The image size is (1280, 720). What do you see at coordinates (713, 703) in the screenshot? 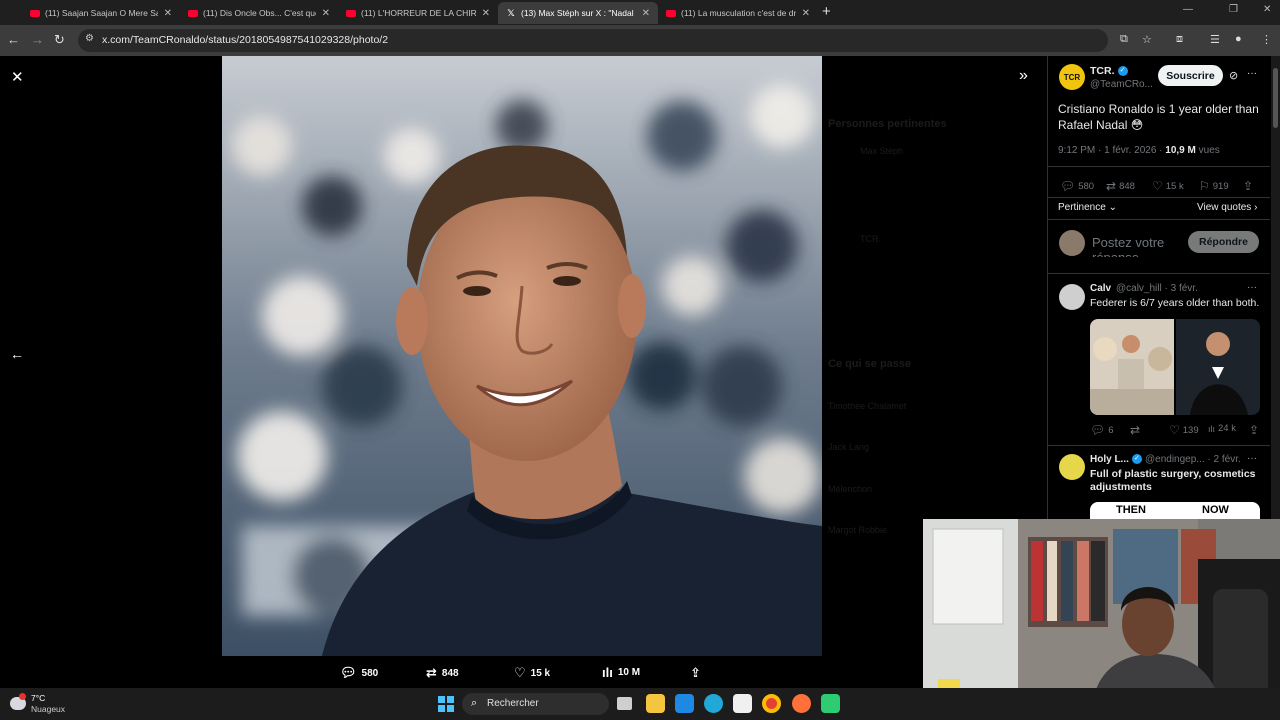
I see `edge-icon` at bounding box center [713, 703].